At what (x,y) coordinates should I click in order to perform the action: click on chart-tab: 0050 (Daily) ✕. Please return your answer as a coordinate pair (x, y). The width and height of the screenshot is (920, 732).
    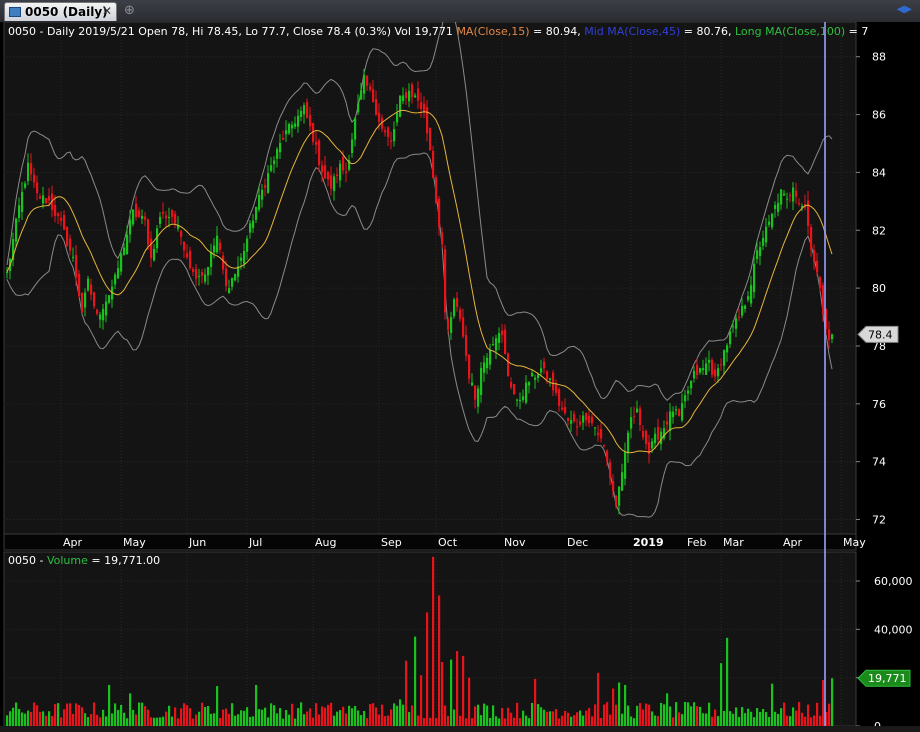
    Looking at the image, I should click on (60, 11).